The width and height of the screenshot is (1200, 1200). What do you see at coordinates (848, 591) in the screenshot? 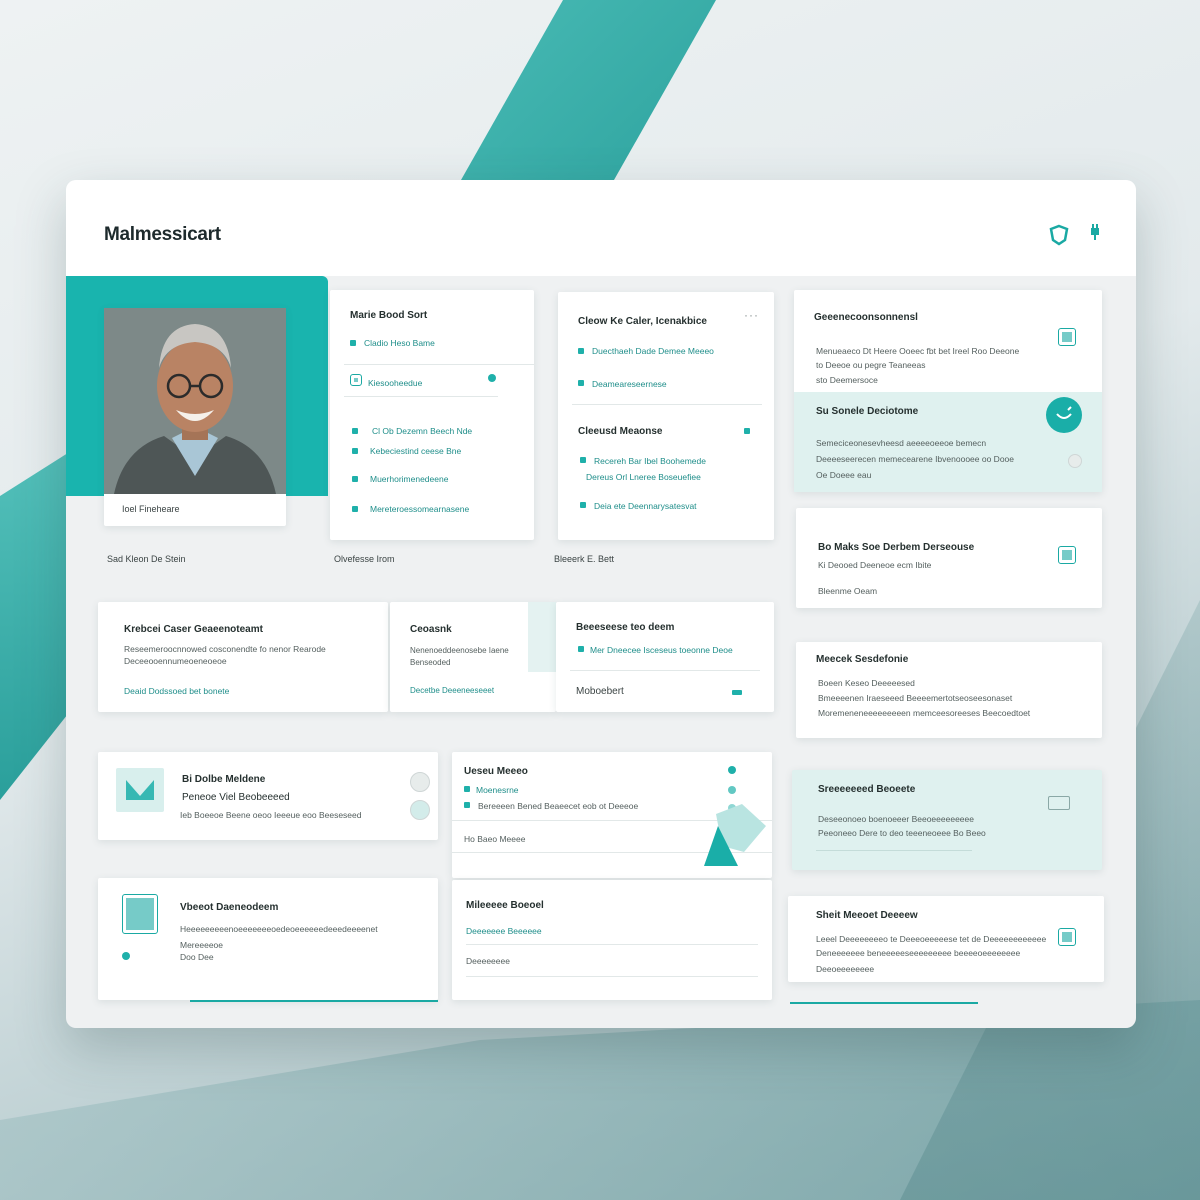
I see `card-d-line: Bleenme Oeam` at bounding box center [848, 591].